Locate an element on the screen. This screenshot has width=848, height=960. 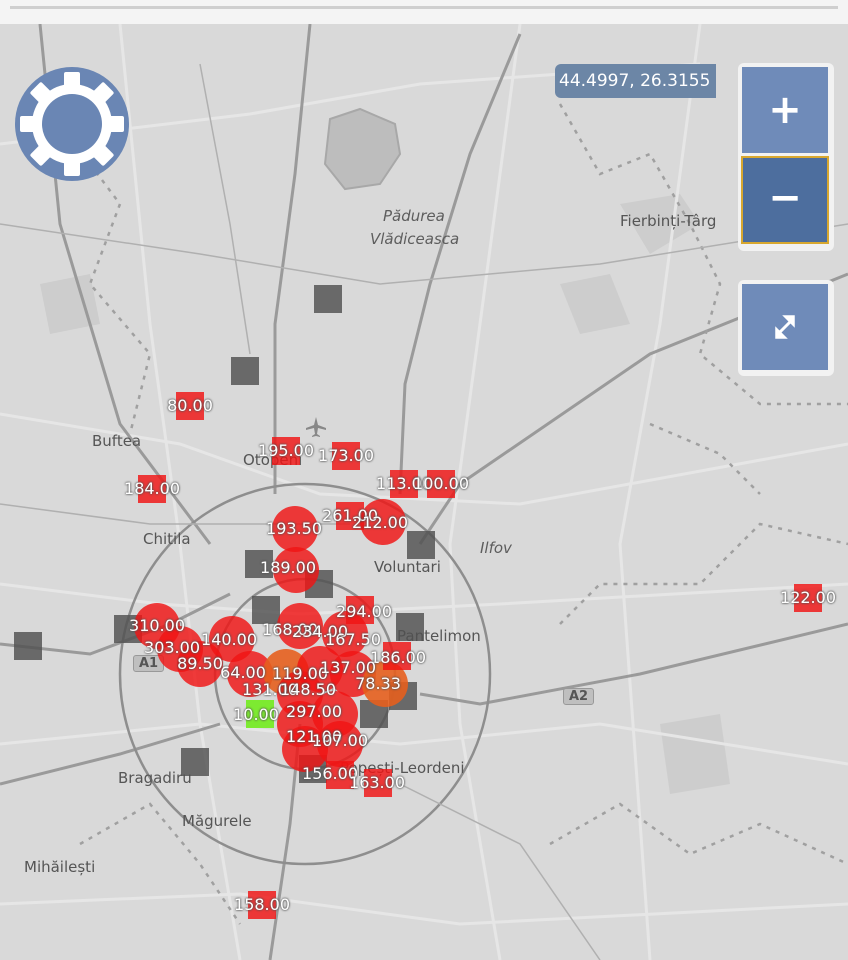
place-label-mihailesti: Mihăilești is located at coordinates (60, 867).